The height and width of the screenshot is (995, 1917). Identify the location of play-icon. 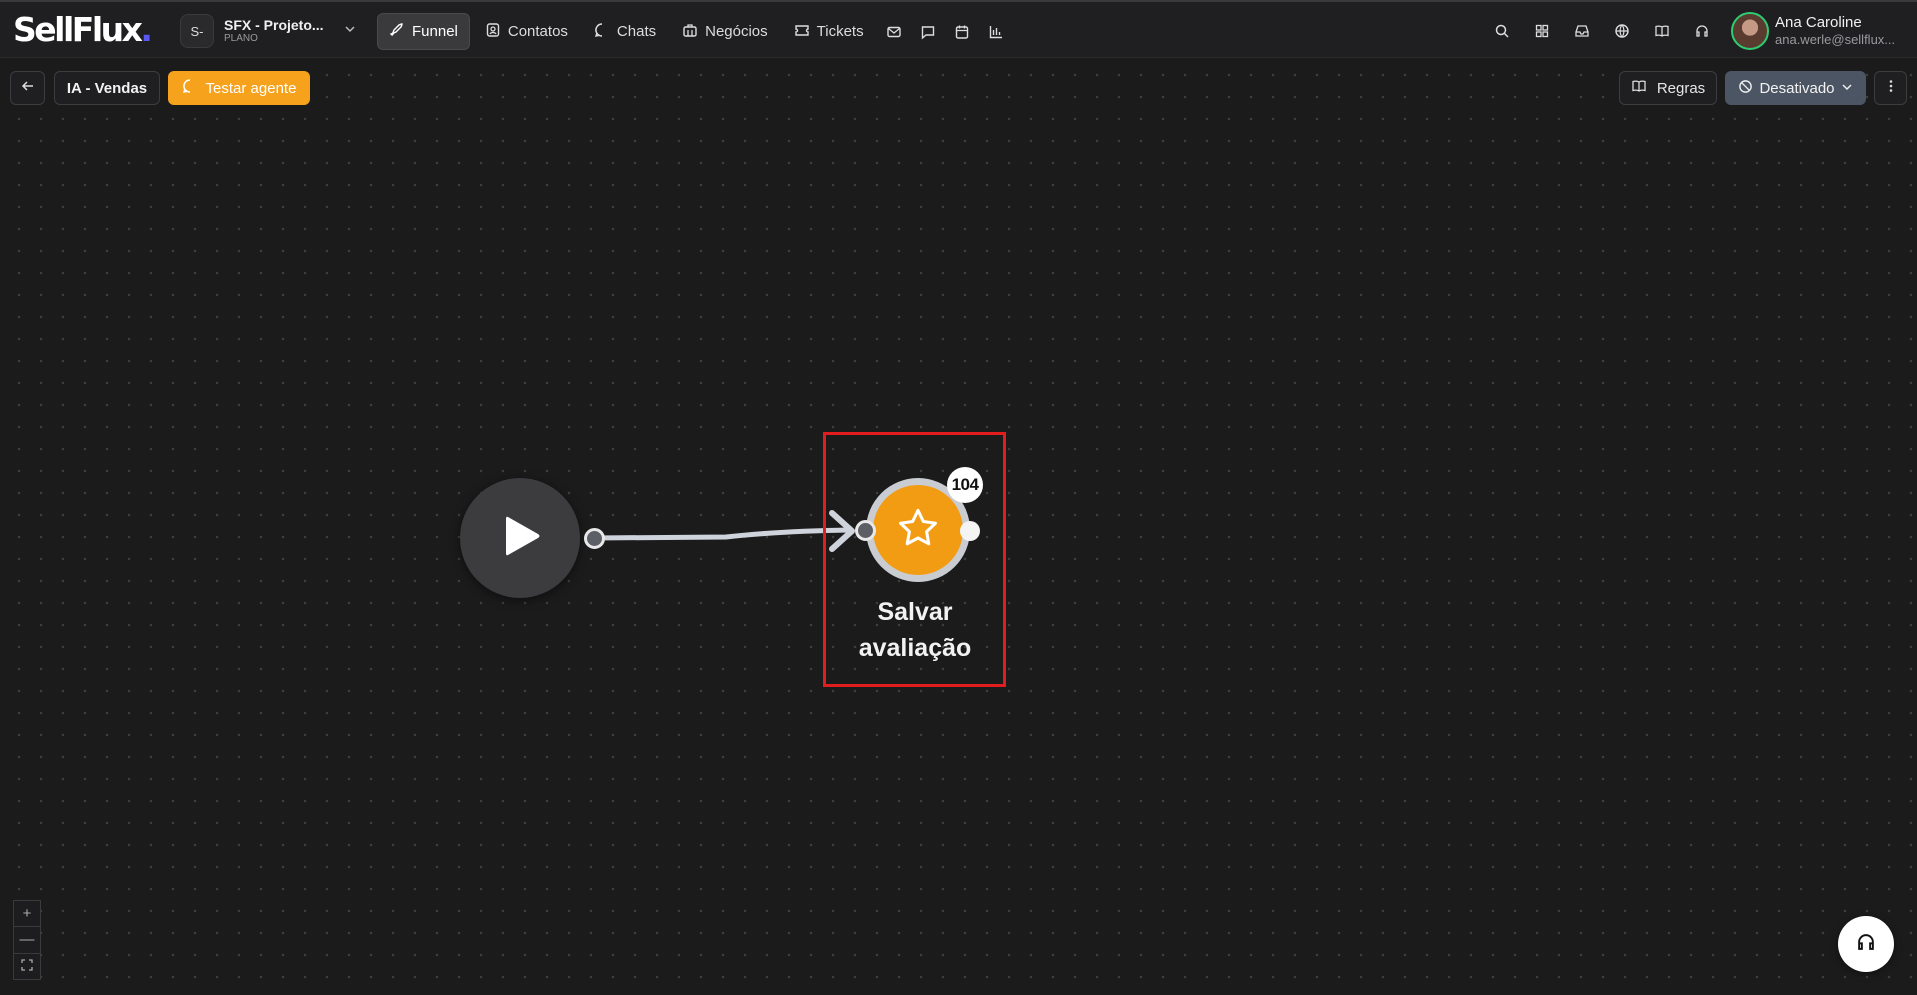
(520, 538).